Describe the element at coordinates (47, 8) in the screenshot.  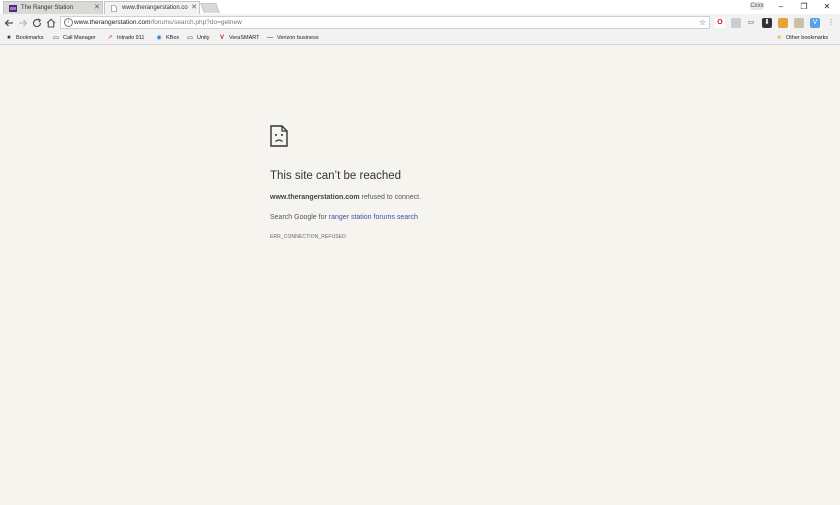
I see `tab-title: The Ranger Station` at that location.